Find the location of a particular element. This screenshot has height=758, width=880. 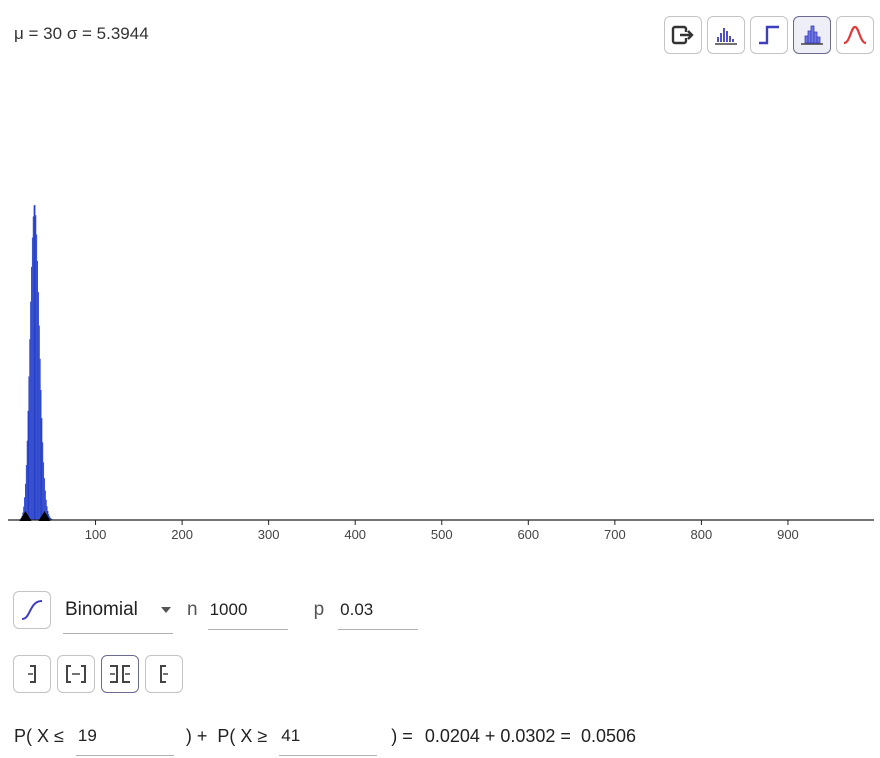

right-sided-button is located at coordinates (164, 674).